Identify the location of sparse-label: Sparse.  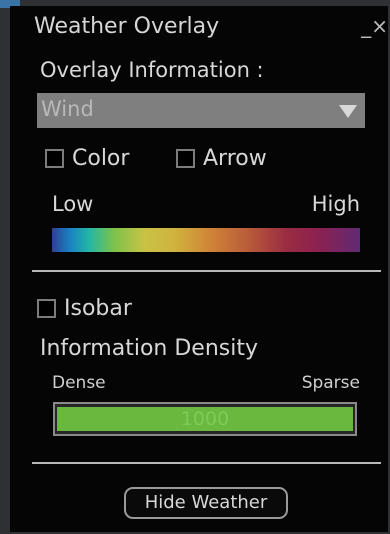
(330, 383).